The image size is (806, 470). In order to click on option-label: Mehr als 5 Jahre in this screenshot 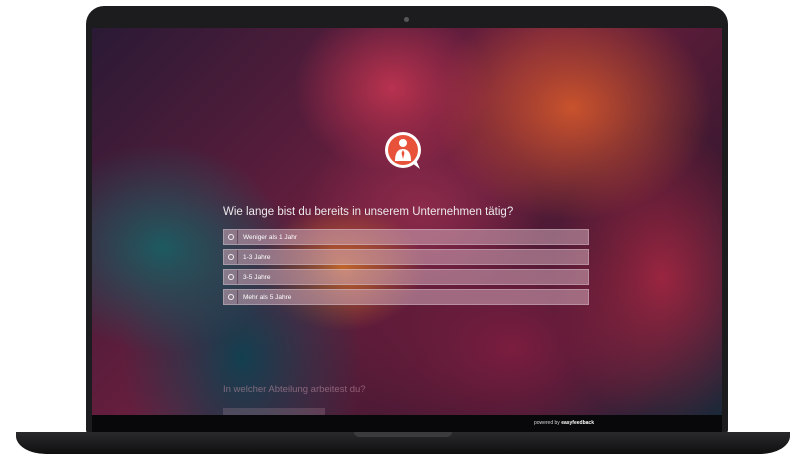, I will do `click(267, 297)`.